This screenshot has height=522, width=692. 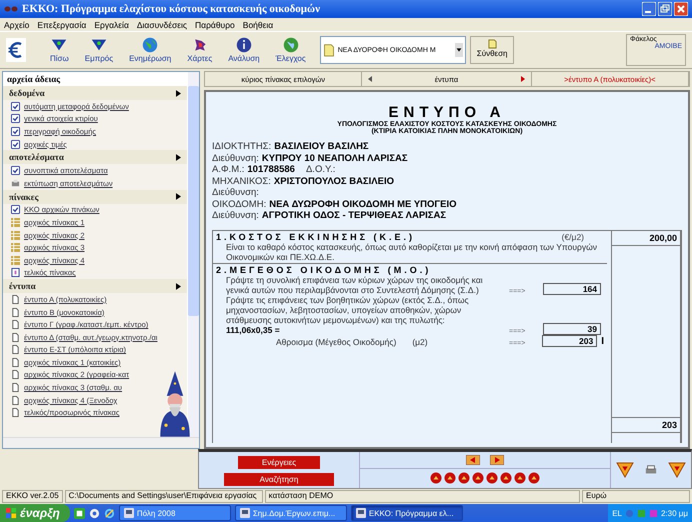 What do you see at coordinates (16, 50) in the screenshot?
I see `euro-icon` at bounding box center [16, 50].